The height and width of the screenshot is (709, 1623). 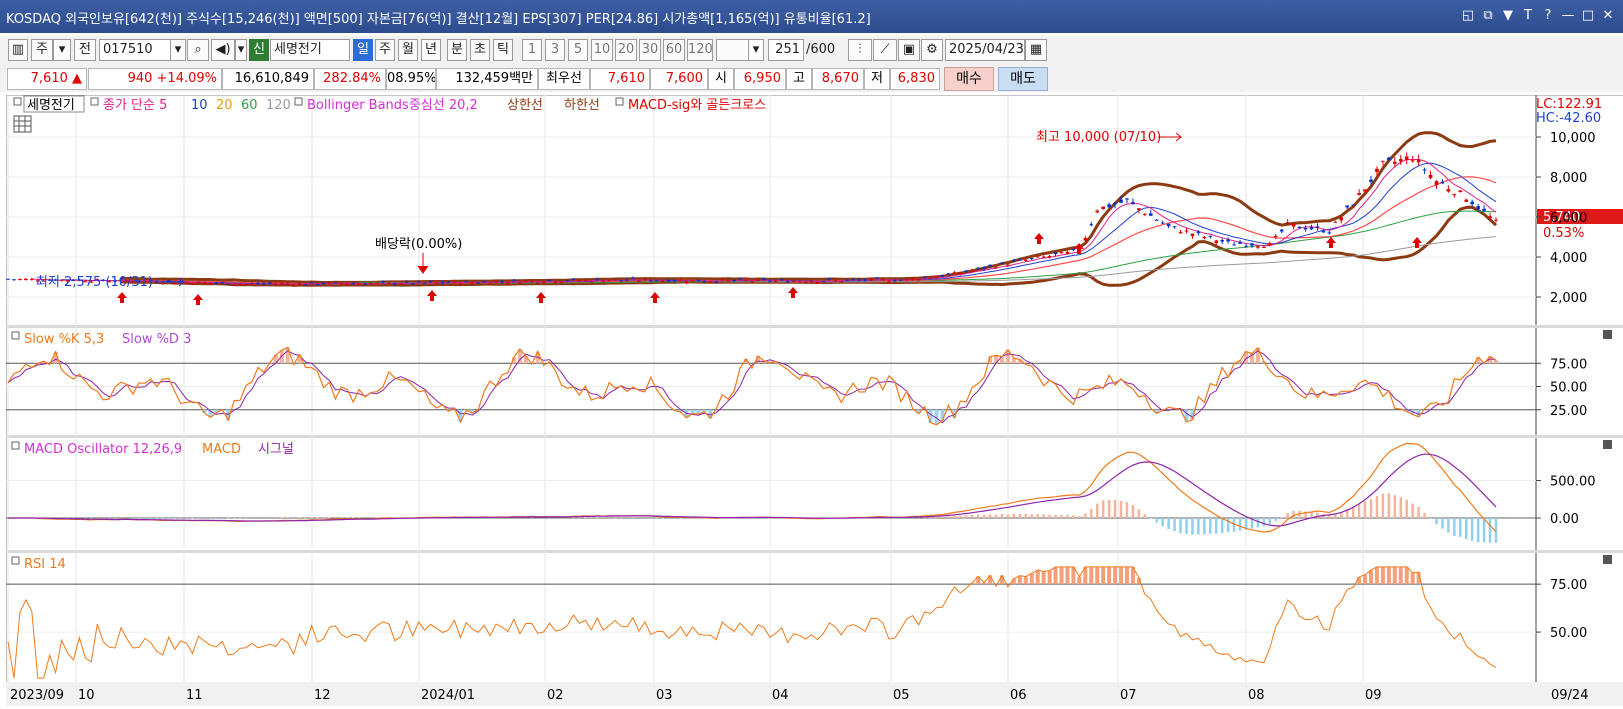 I want to click on stock-code-input: 017510, so click(x=135, y=50).